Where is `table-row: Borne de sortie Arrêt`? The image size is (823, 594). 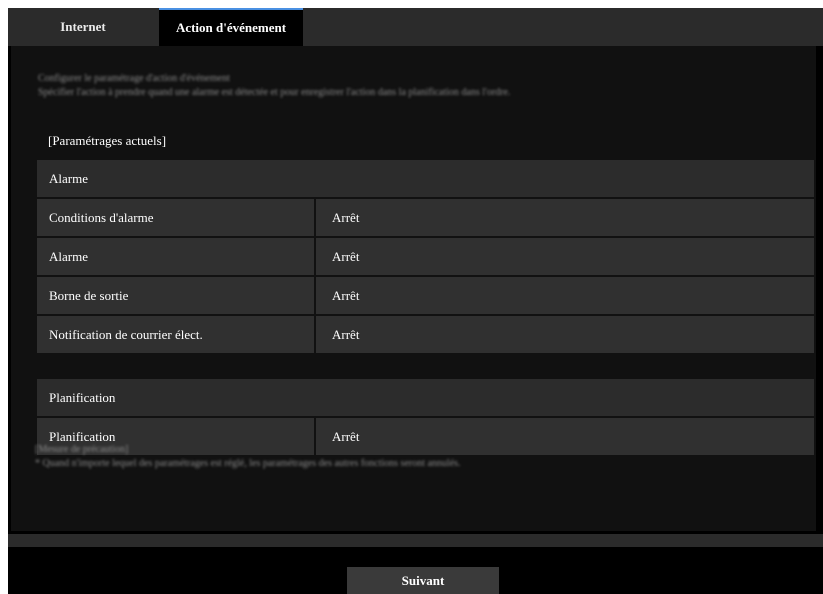 table-row: Borne de sortie Arrêt is located at coordinates (425, 295).